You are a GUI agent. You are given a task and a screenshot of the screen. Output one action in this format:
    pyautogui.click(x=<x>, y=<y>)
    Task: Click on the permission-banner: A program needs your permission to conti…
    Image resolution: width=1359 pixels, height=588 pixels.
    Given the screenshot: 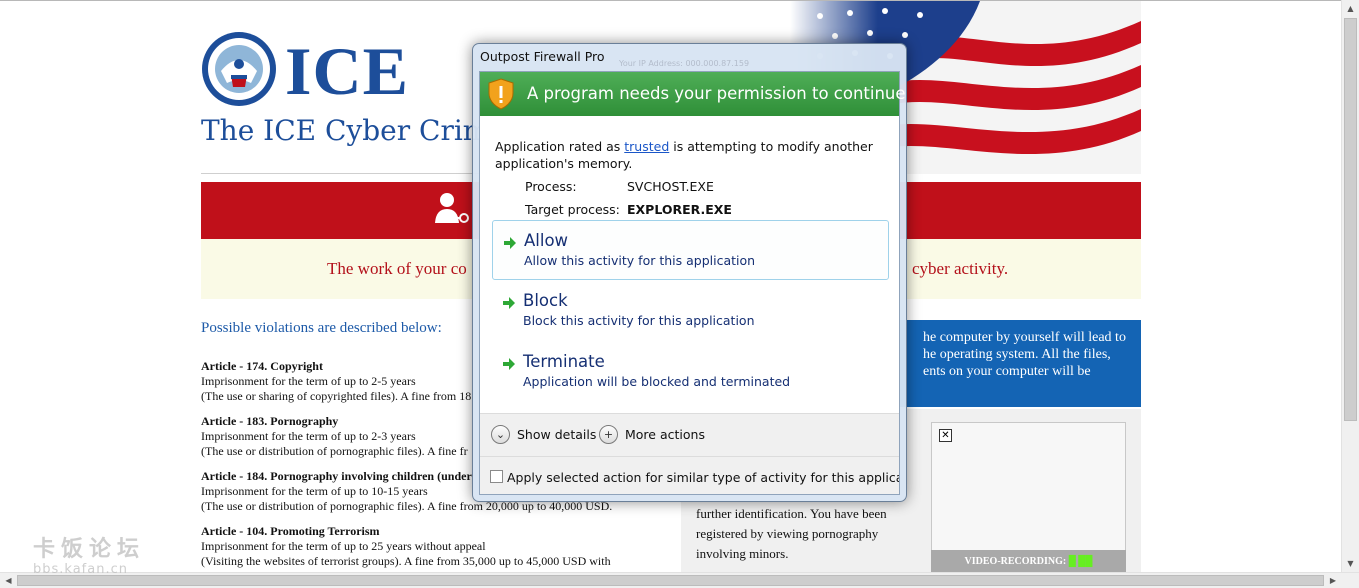 What is the action you would take?
    pyautogui.click(x=693, y=94)
    